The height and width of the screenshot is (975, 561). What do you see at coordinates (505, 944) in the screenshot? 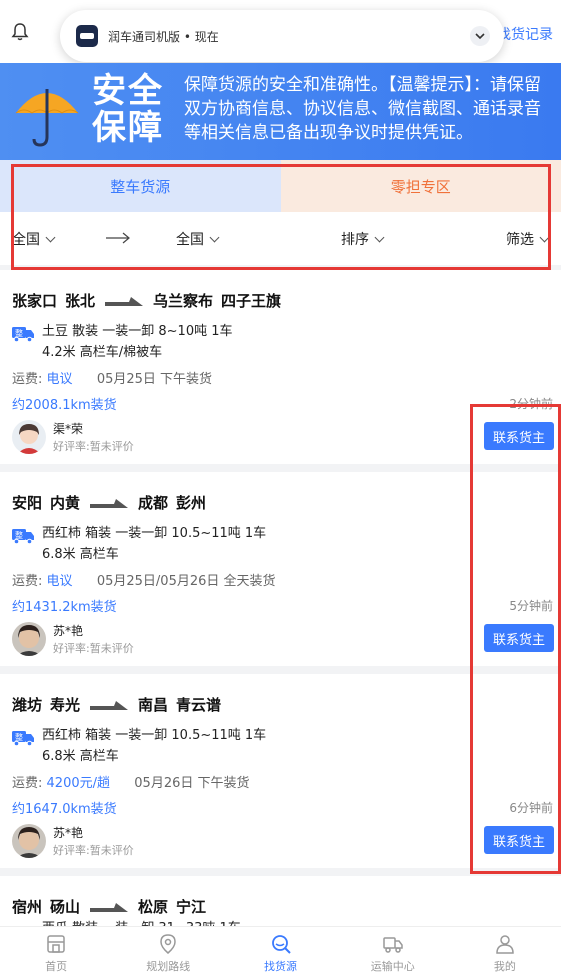
I see `user-icon` at bounding box center [505, 944].